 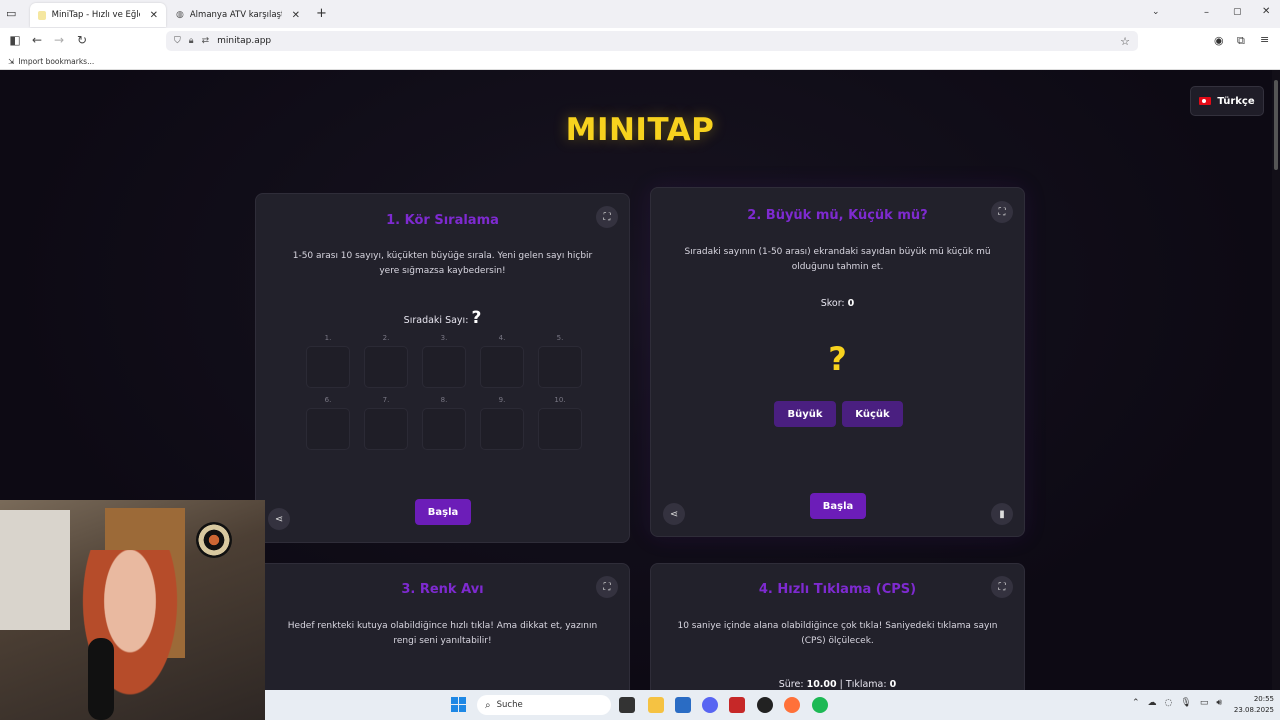 What do you see at coordinates (238, 15) in the screenshot?
I see `tab-almanya: ◍ Almanya ATV karşılaştırması ✕` at bounding box center [238, 15].